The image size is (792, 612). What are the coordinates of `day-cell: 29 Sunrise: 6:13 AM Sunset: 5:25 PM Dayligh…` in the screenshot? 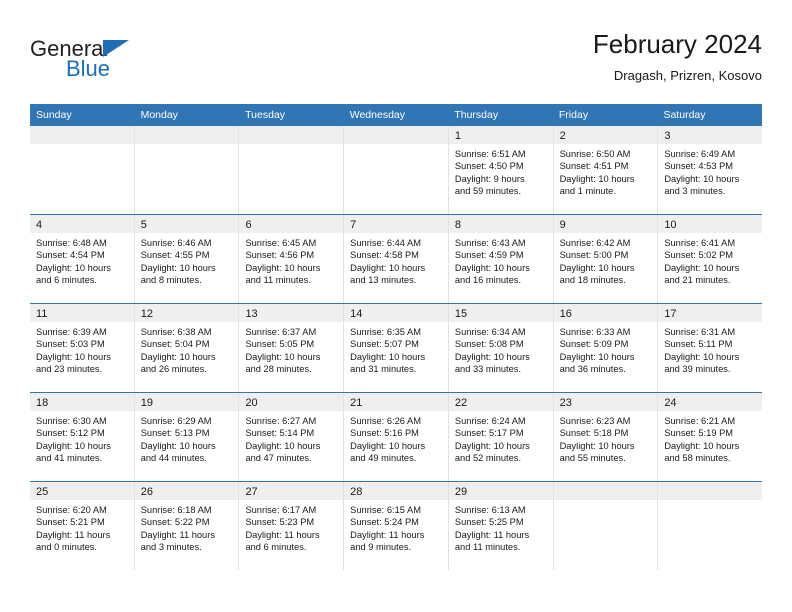 It's located at (500, 526).